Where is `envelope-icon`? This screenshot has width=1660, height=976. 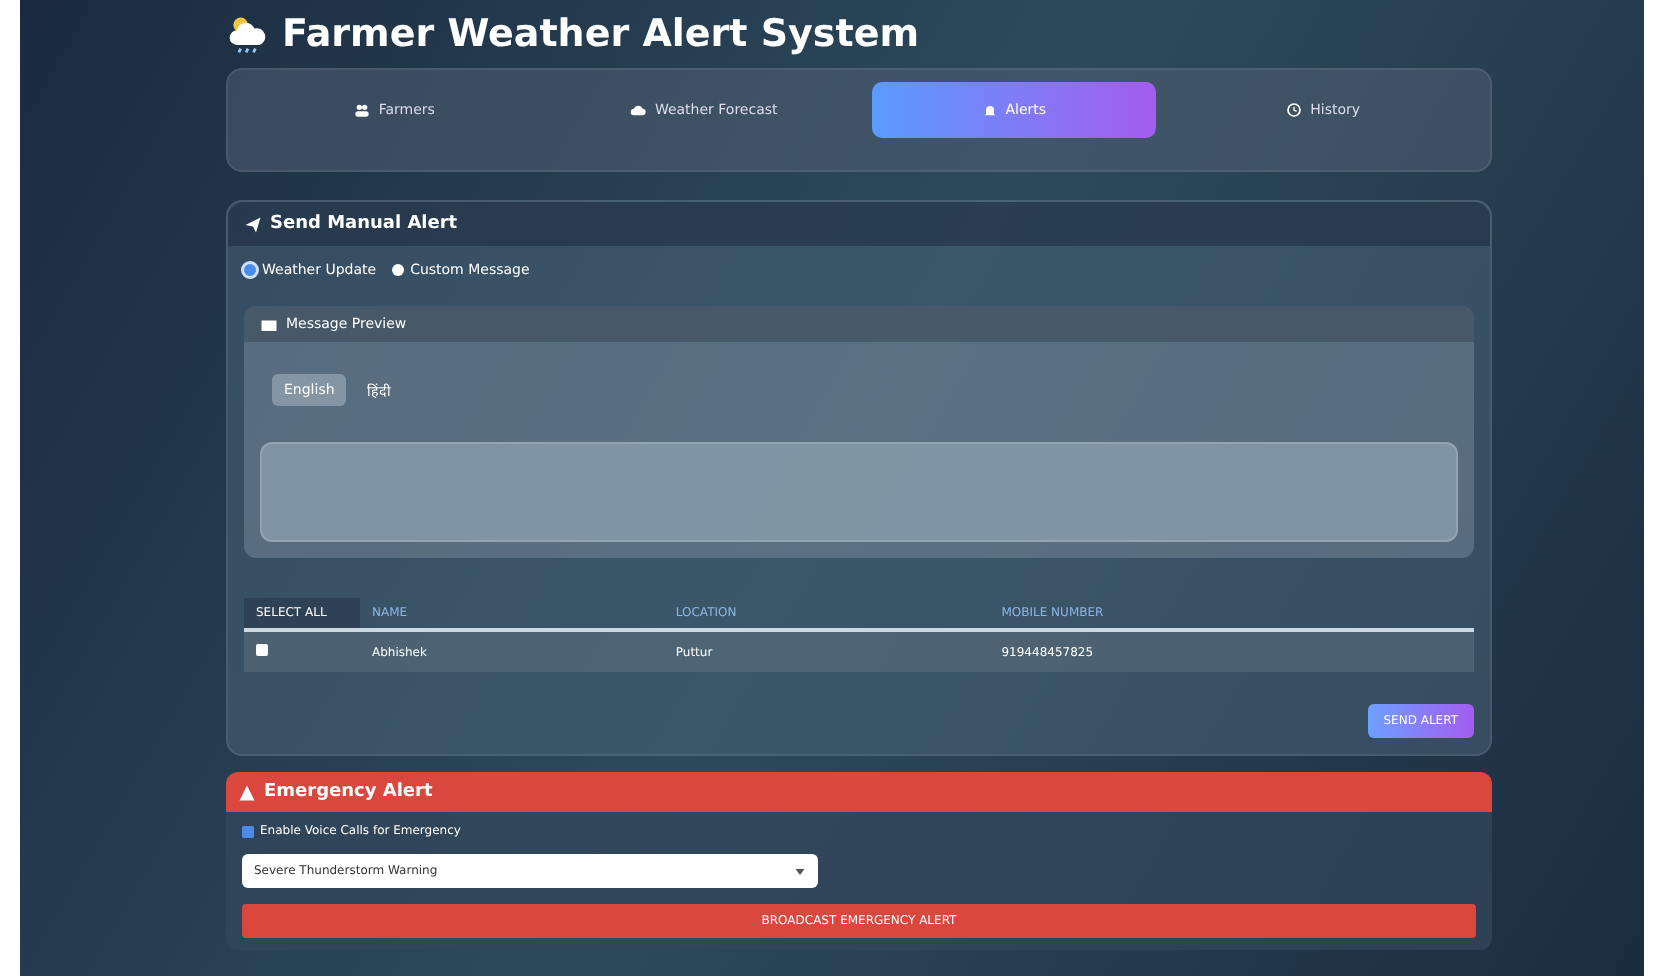 envelope-icon is located at coordinates (269, 324).